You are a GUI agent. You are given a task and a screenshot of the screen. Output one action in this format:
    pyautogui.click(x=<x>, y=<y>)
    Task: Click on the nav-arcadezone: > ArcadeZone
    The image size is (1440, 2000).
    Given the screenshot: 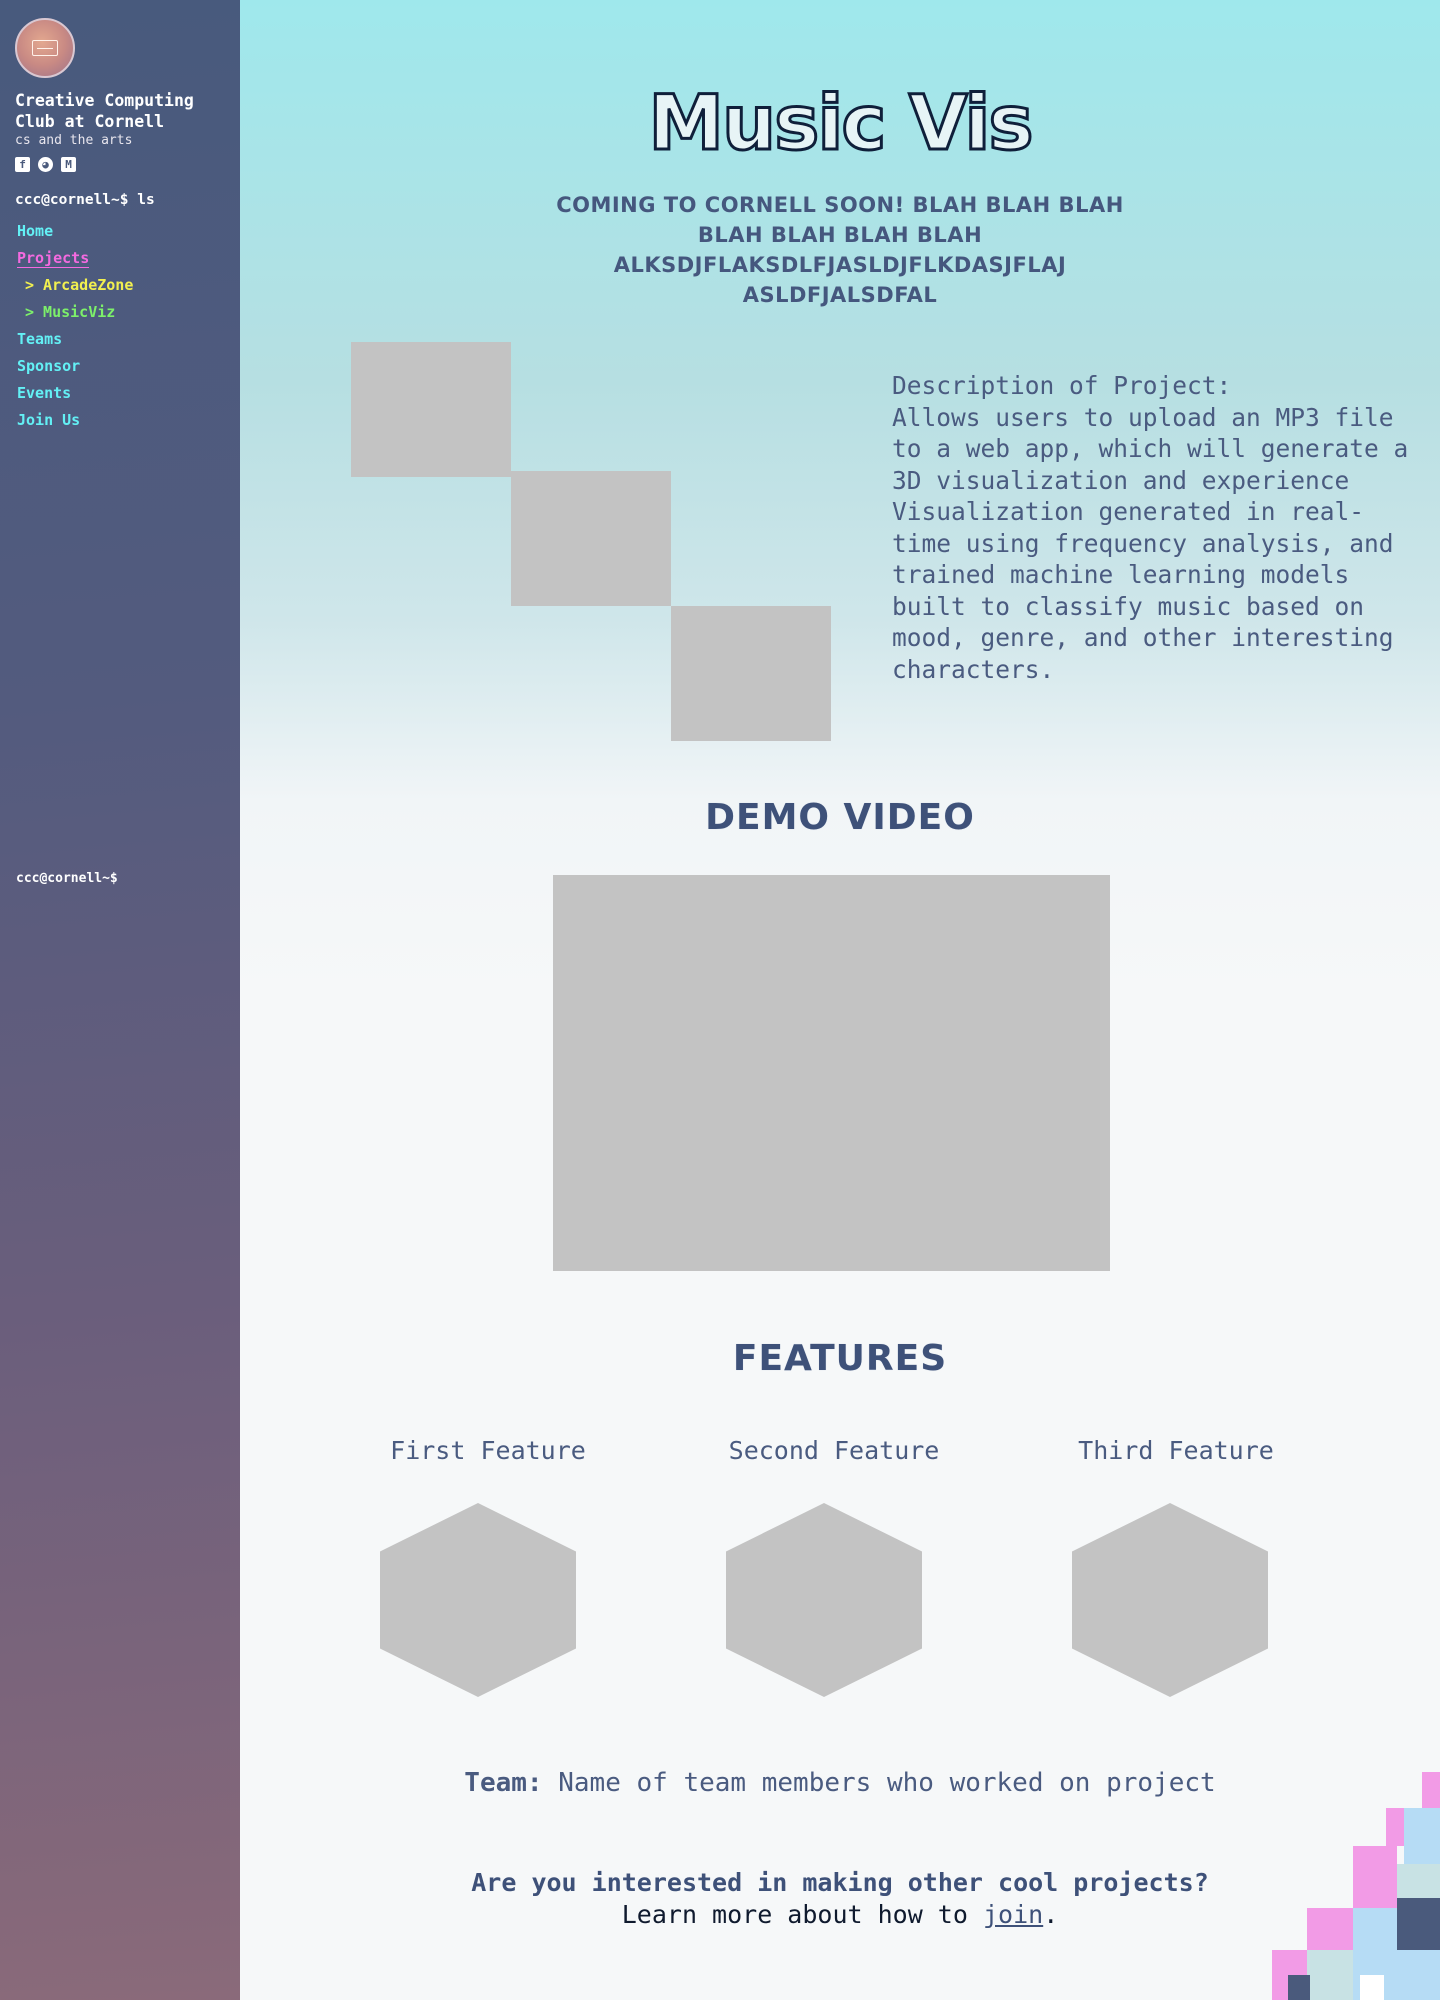 What is the action you would take?
    pyautogui.click(x=120, y=287)
    